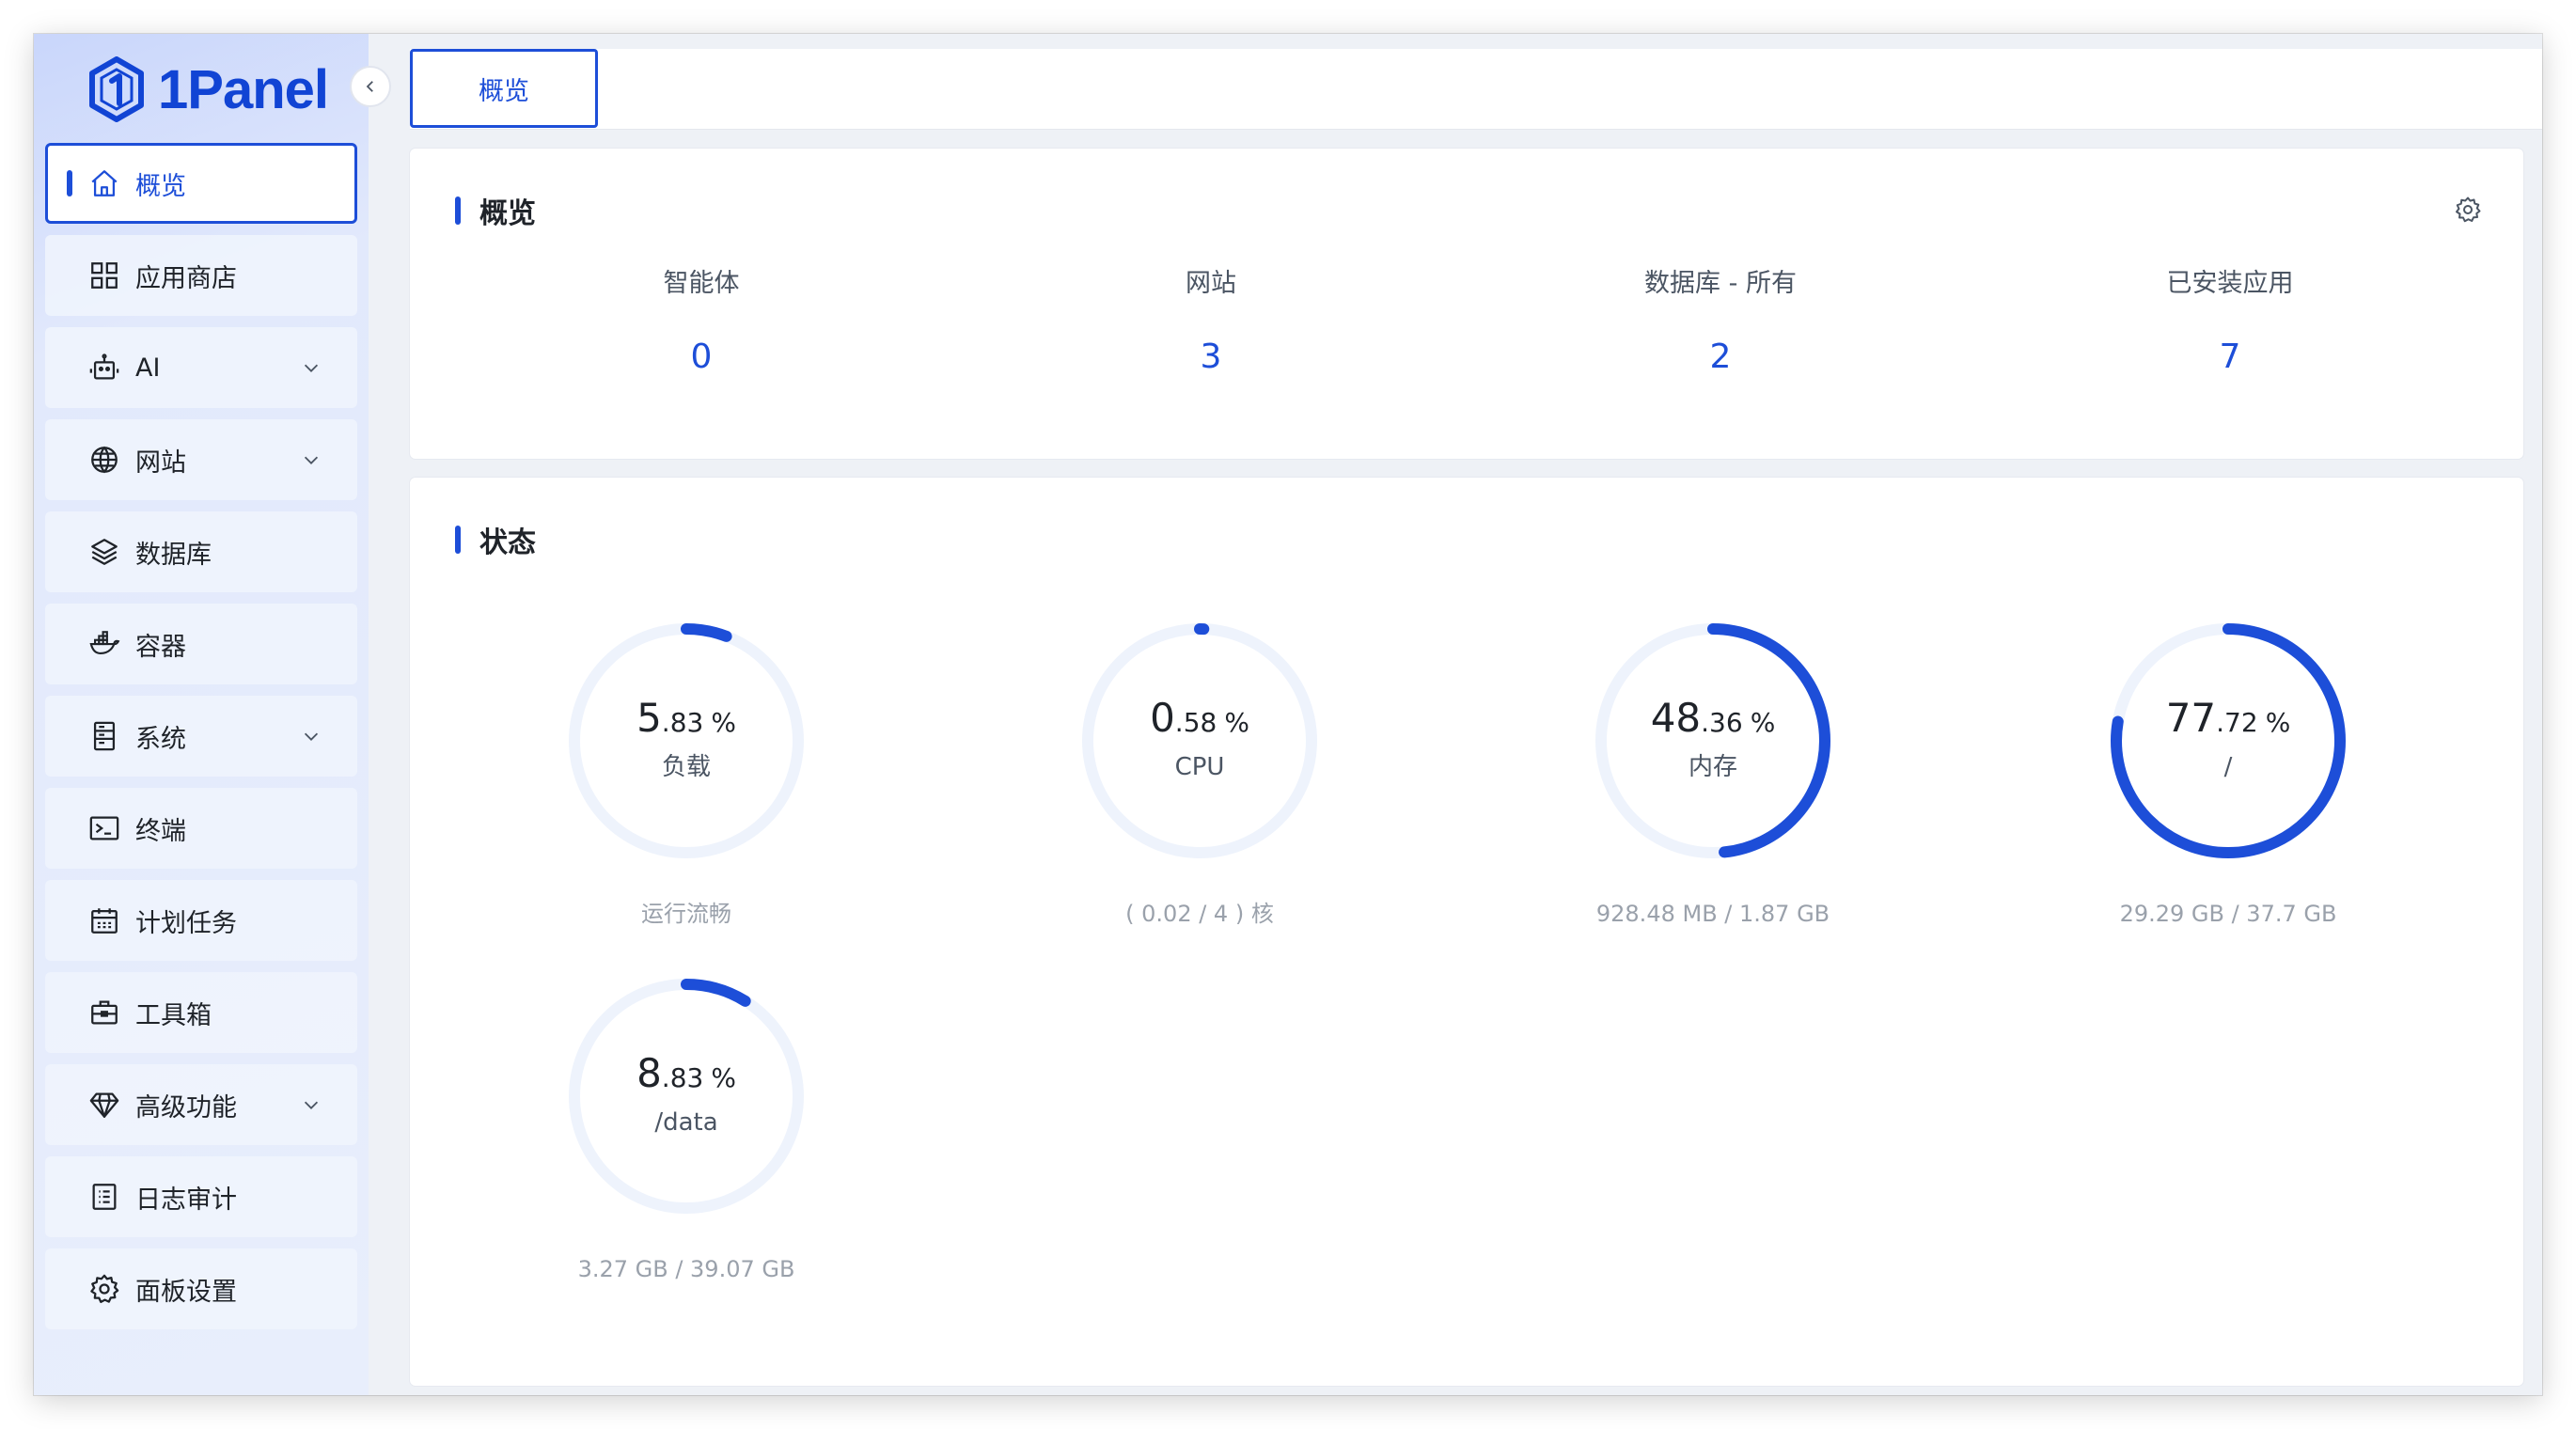 This screenshot has height=1429, width=2576. What do you see at coordinates (104, 1197) in the screenshot?
I see `log-icon` at bounding box center [104, 1197].